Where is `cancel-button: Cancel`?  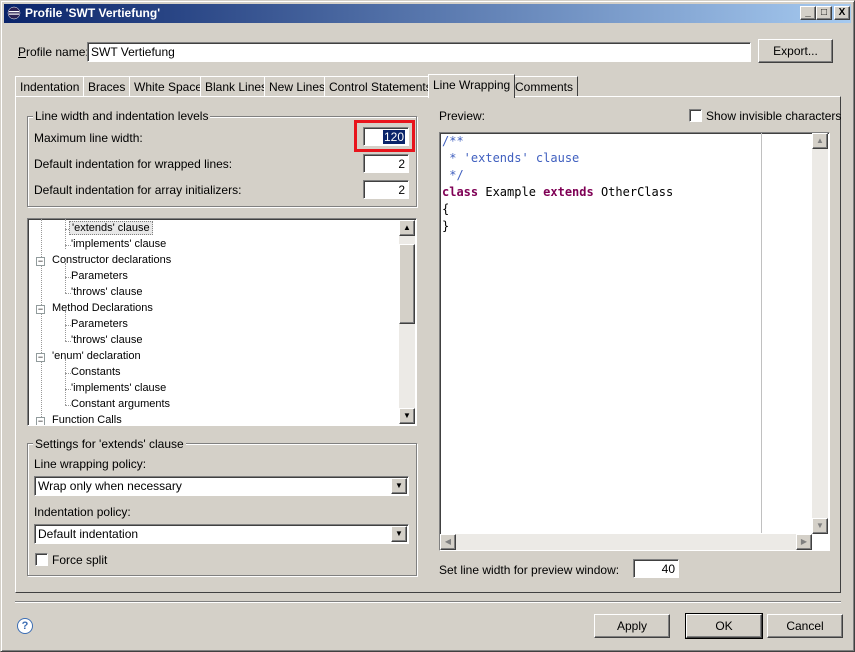
cancel-button: Cancel is located at coordinates (805, 626).